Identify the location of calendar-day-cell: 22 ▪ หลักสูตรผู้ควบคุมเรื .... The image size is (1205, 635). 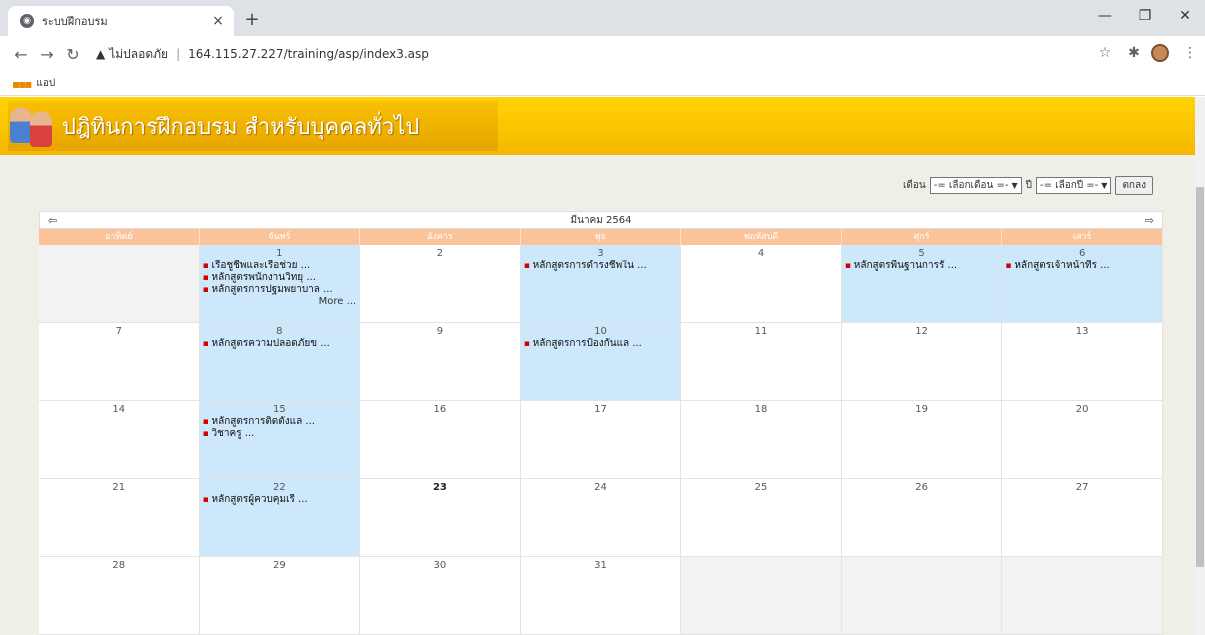
(280, 518).